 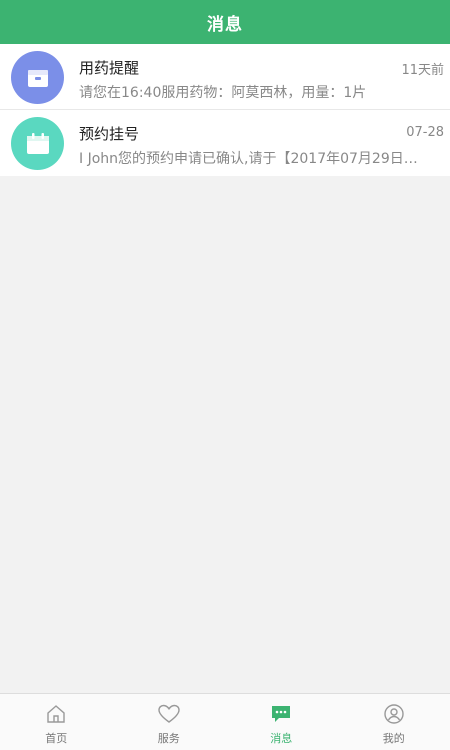 I want to click on tab-service: 服务, so click(x=169, y=722).